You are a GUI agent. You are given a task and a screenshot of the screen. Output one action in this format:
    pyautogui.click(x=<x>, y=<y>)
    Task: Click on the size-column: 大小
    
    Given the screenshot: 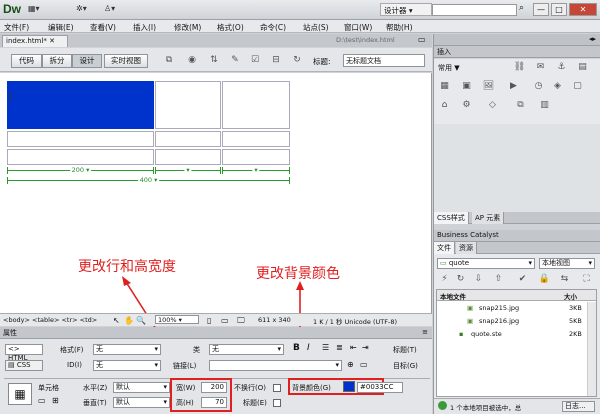 What is the action you would take?
    pyautogui.click(x=570, y=296)
    